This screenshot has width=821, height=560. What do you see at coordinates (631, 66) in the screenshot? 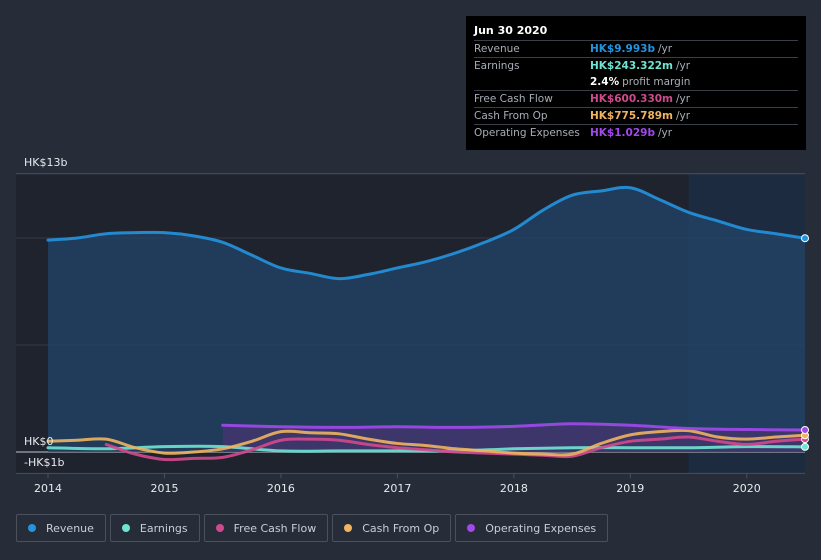
I see `tooltip-value: HK$243.322m` at bounding box center [631, 66].